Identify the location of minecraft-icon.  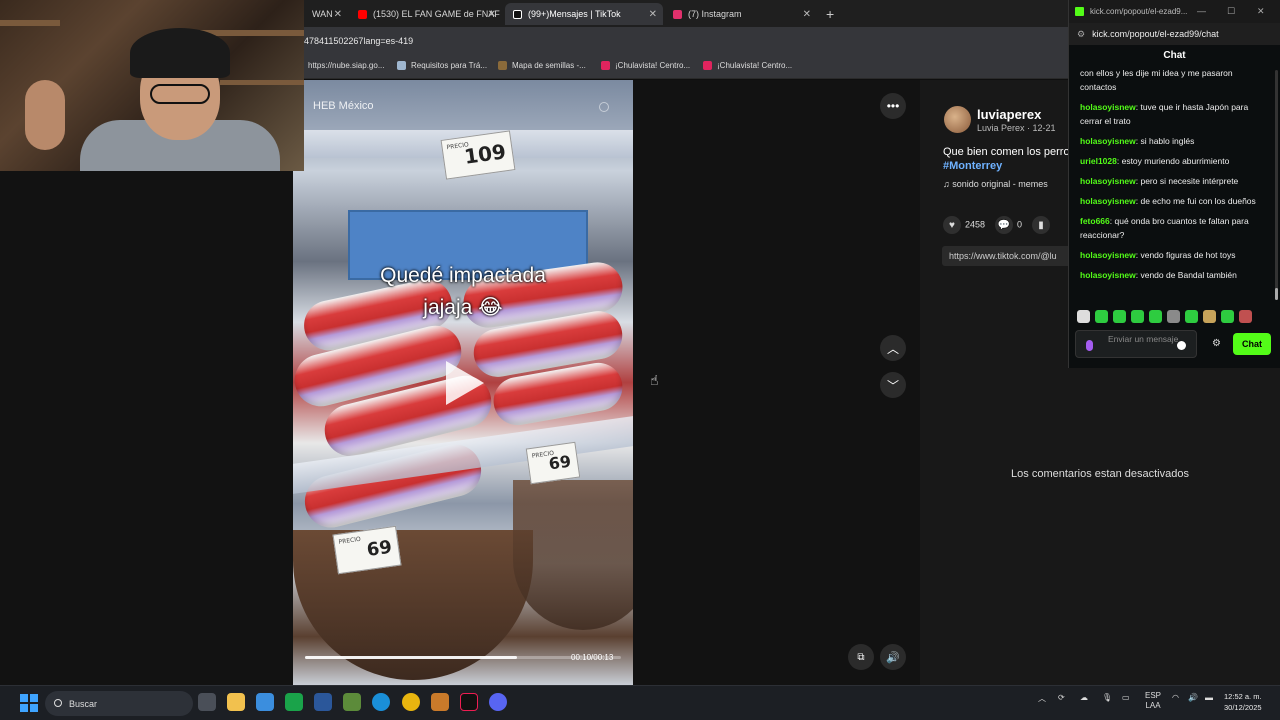
(352, 702).